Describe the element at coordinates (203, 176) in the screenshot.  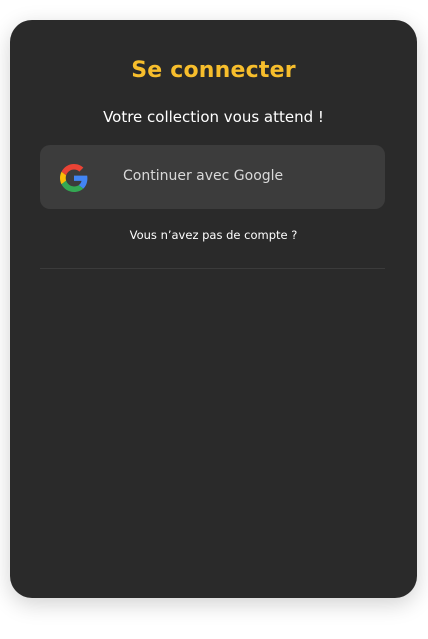
I see `google-signin-label: Continuer avec Google` at that location.